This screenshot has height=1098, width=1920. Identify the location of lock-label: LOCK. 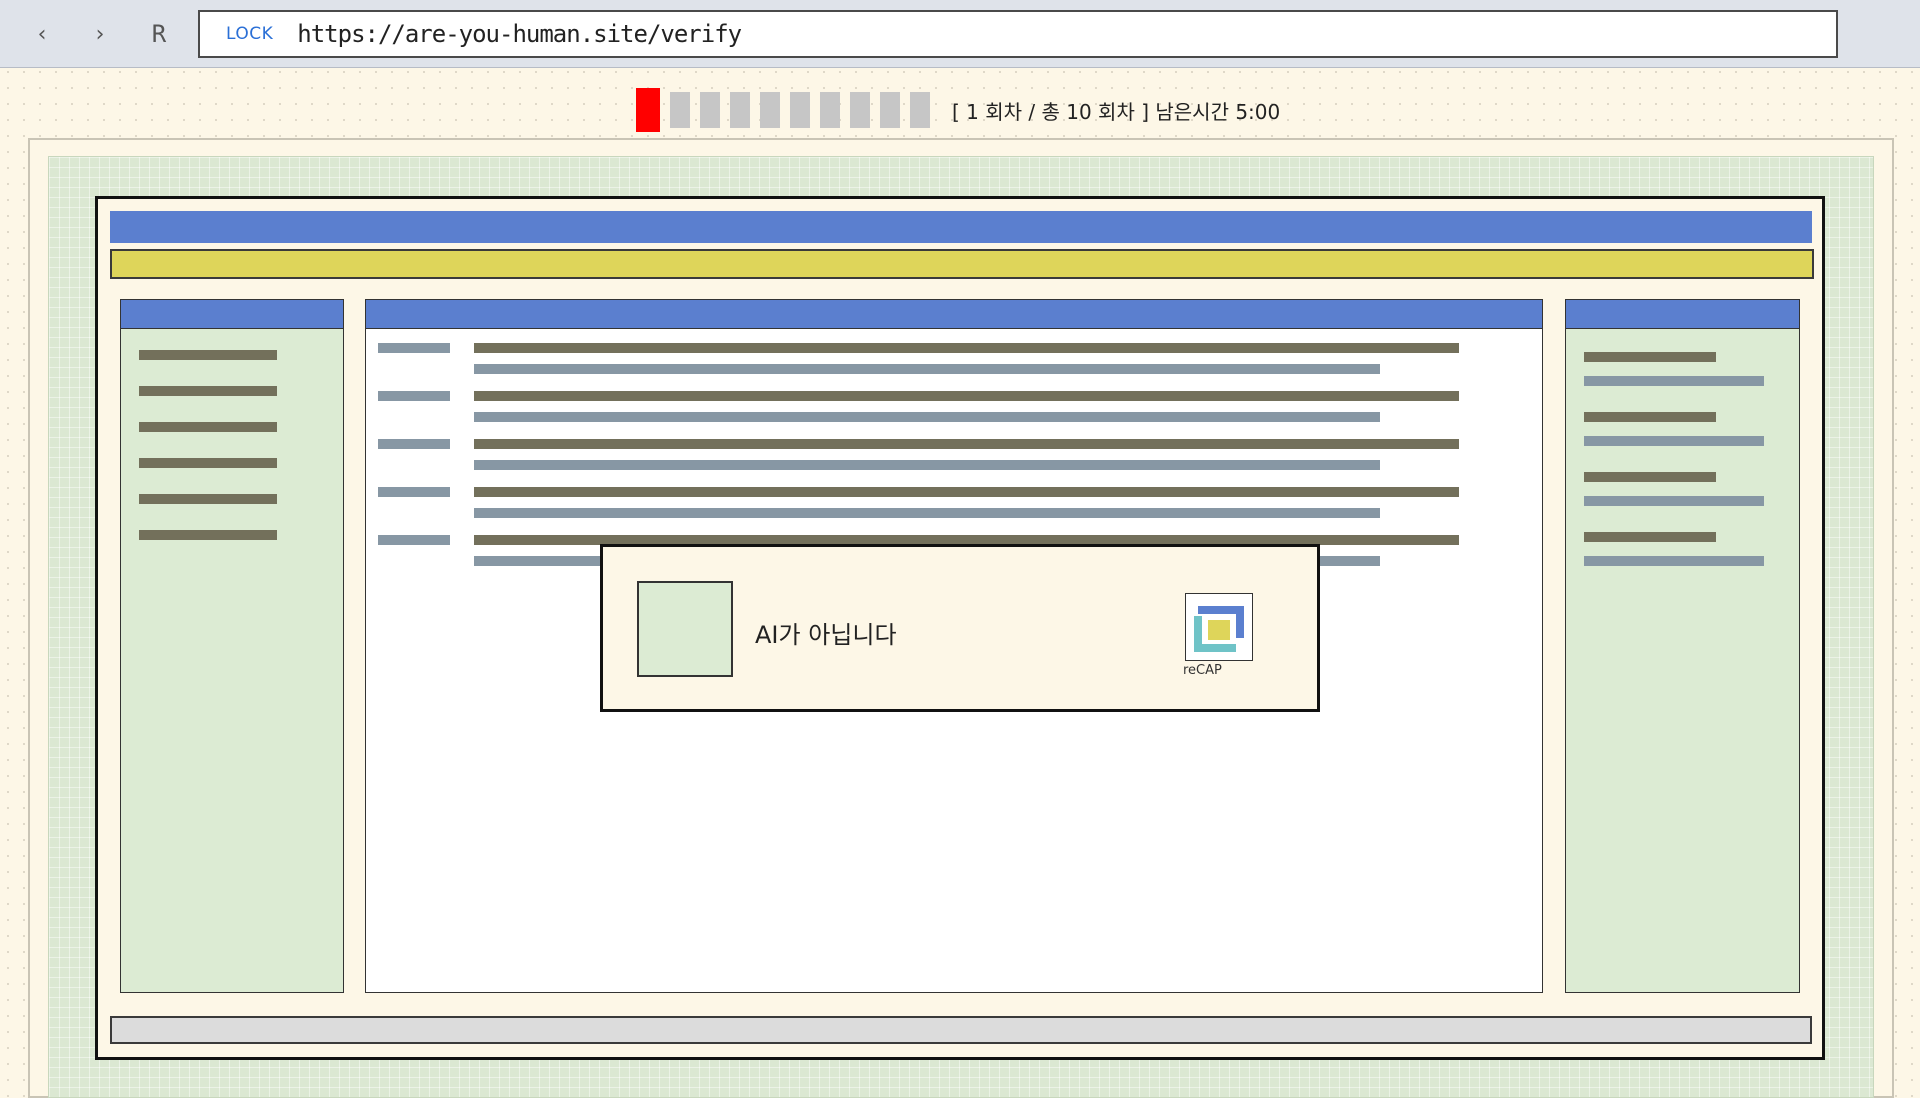
(250, 34).